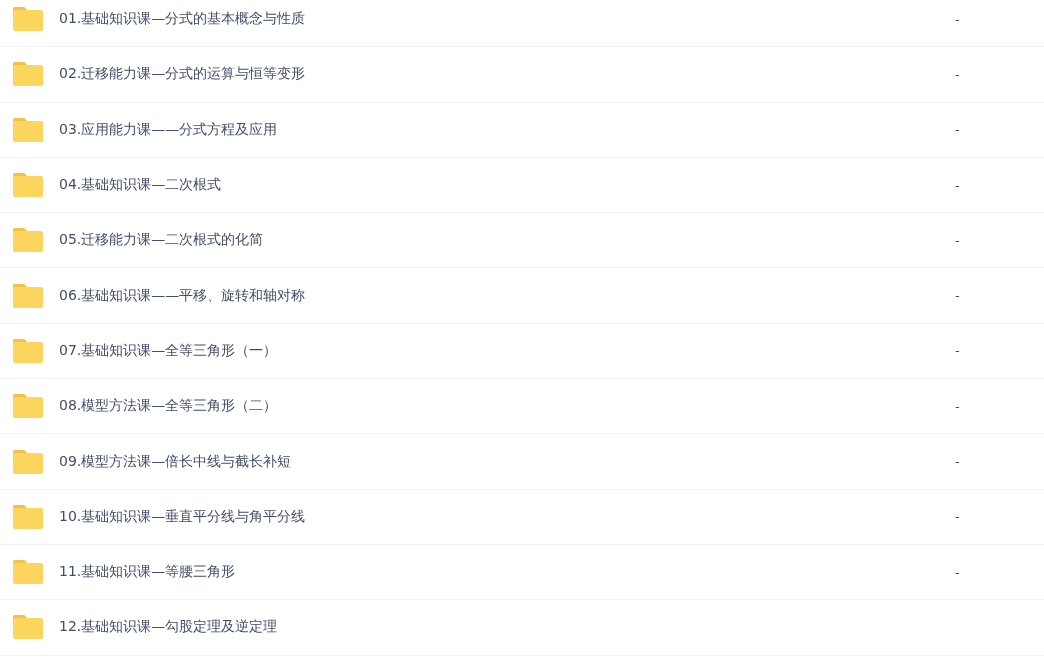 This screenshot has width=1044, height=666. I want to click on folder-name: 03.应用能力课——分式方程及应用, so click(168, 129).